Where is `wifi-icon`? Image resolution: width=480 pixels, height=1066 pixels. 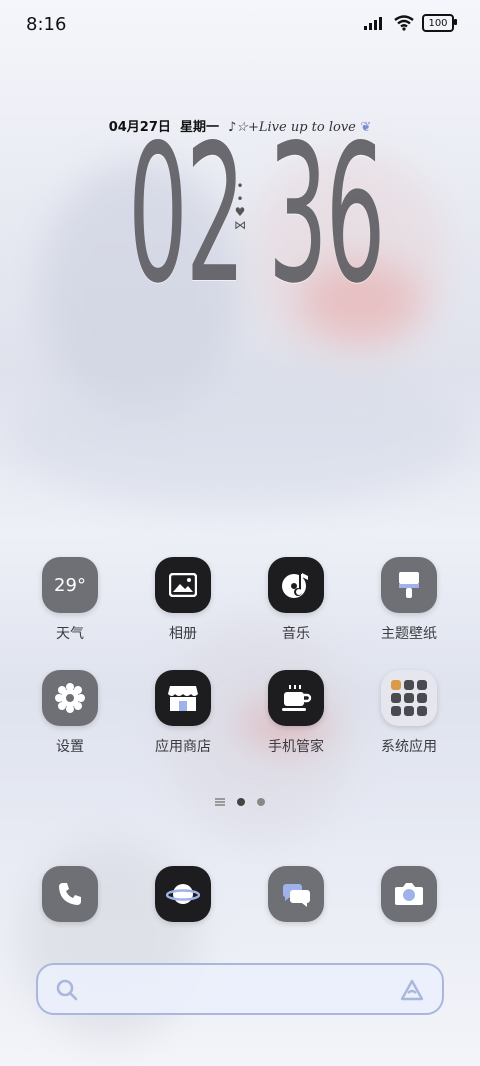
wifi-icon is located at coordinates (404, 23).